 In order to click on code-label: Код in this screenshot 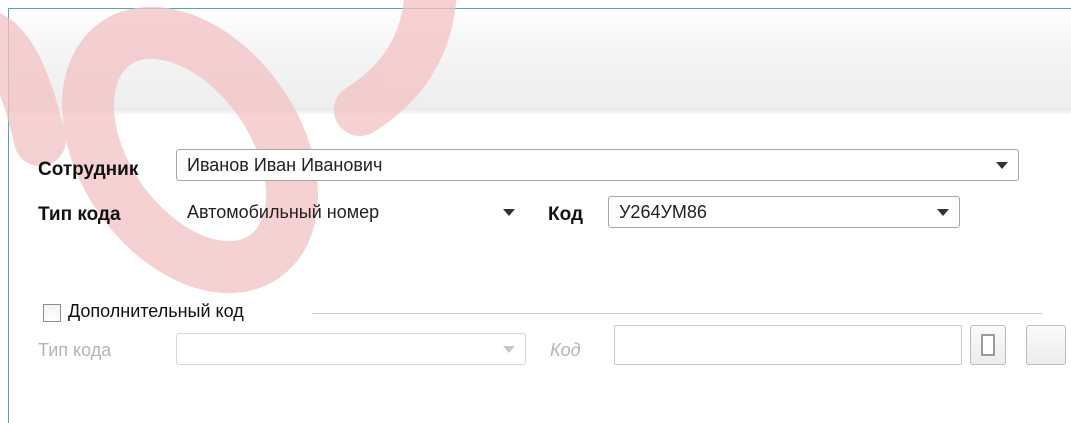, I will do `click(566, 214)`.